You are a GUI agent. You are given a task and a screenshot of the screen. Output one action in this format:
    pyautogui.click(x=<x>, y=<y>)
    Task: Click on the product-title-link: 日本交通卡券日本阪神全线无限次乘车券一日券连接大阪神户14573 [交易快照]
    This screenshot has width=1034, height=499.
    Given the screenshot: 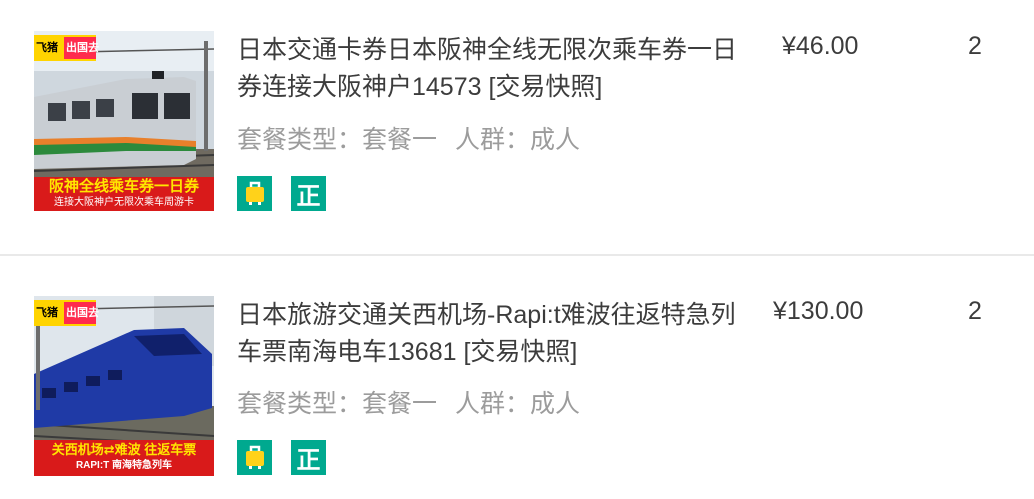 What is the action you would take?
    pyautogui.click(x=487, y=69)
    